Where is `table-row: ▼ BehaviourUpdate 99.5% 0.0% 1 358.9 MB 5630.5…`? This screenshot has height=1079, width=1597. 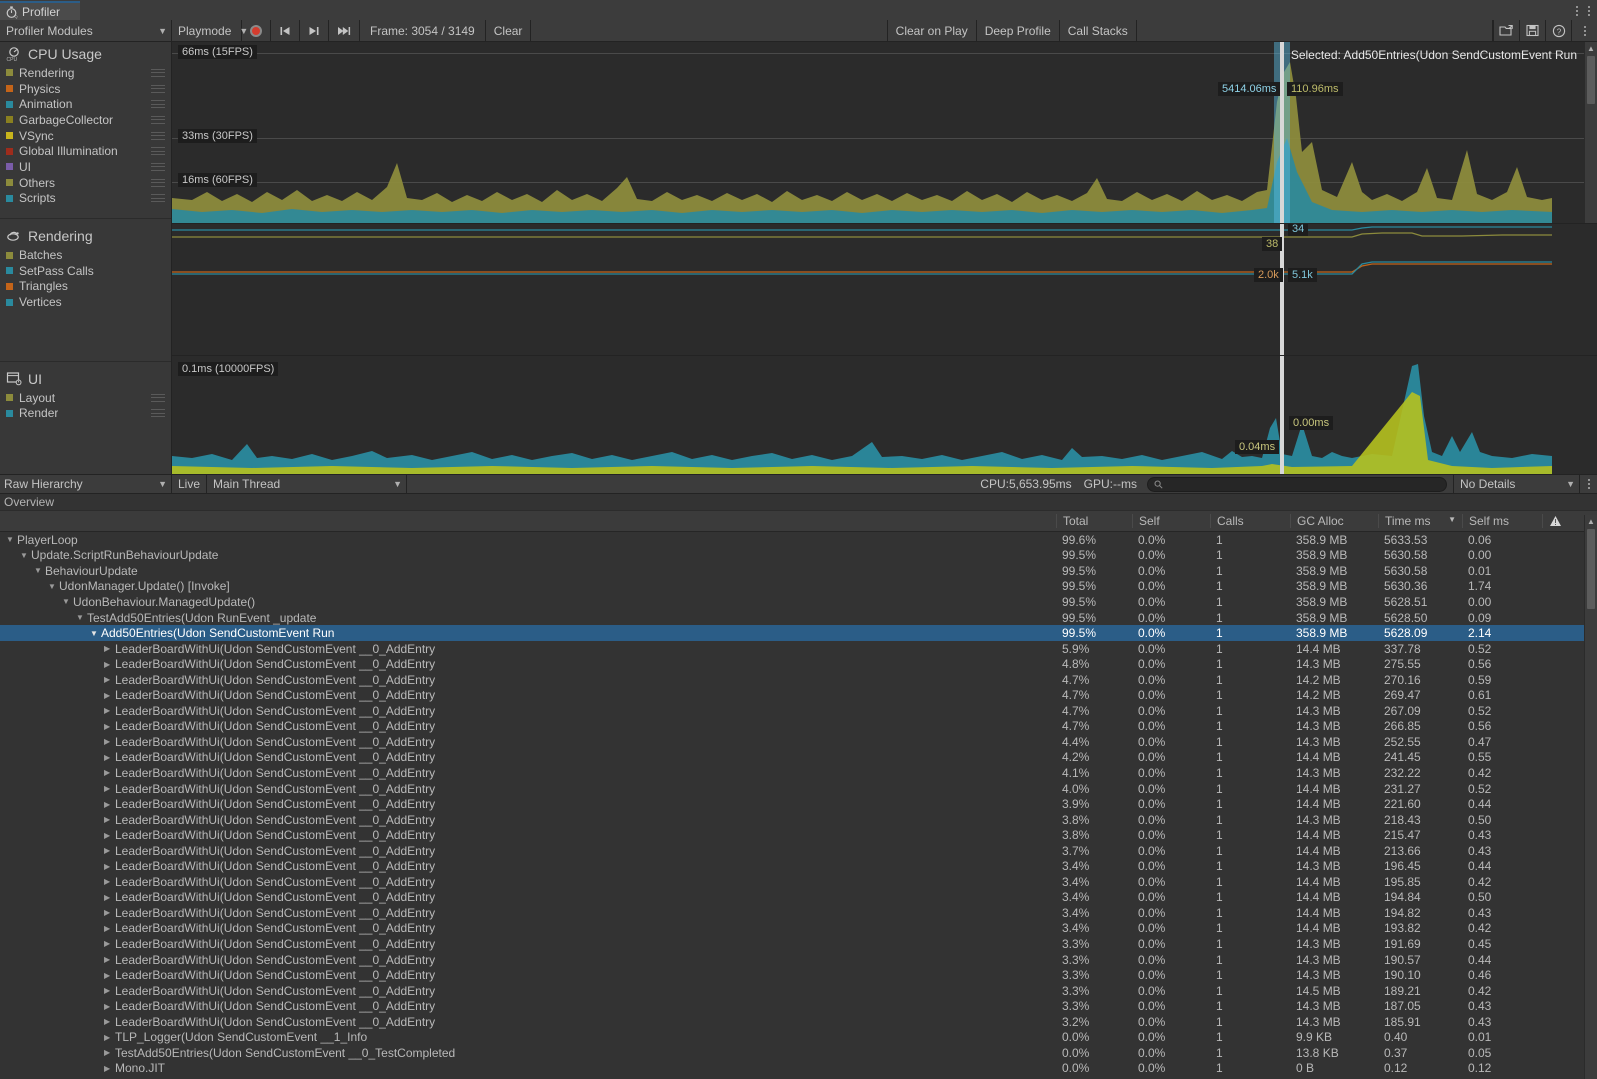 table-row: ▼ BehaviourUpdate 99.5% 0.0% 1 358.9 MB 5630.5… is located at coordinates (798, 571).